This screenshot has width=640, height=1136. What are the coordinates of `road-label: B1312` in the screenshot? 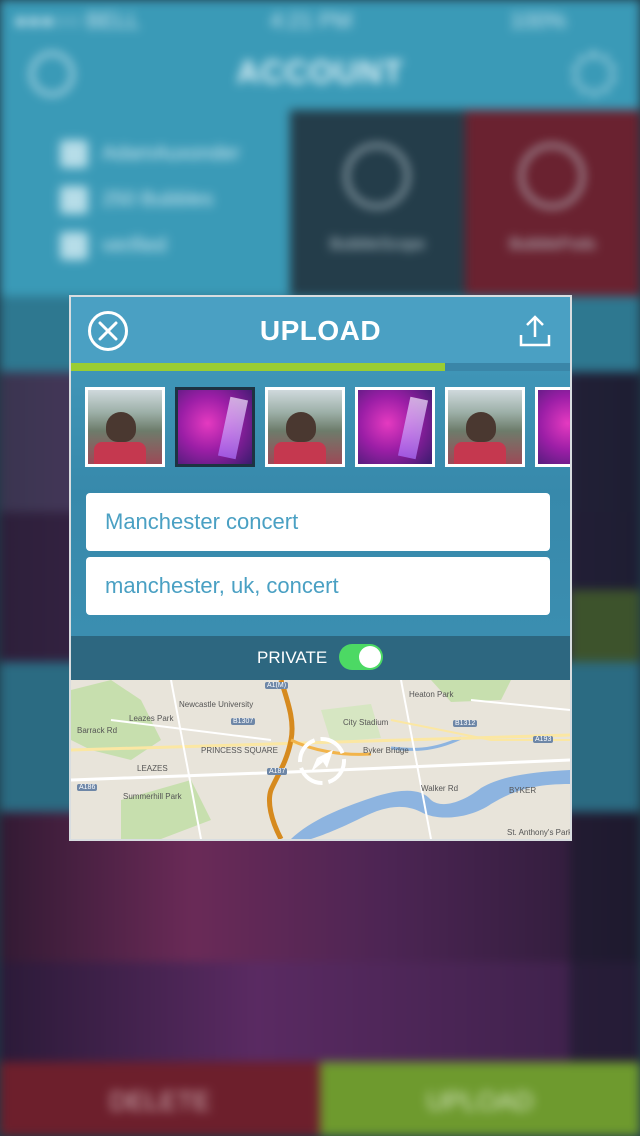 It's located at (465, 723).